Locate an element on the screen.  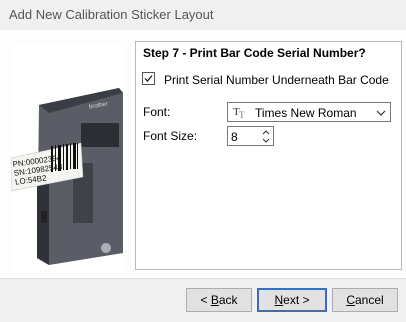
print-serial-label: Print Serial Number Underneath Bar Code is located at coordinates (276, 80).